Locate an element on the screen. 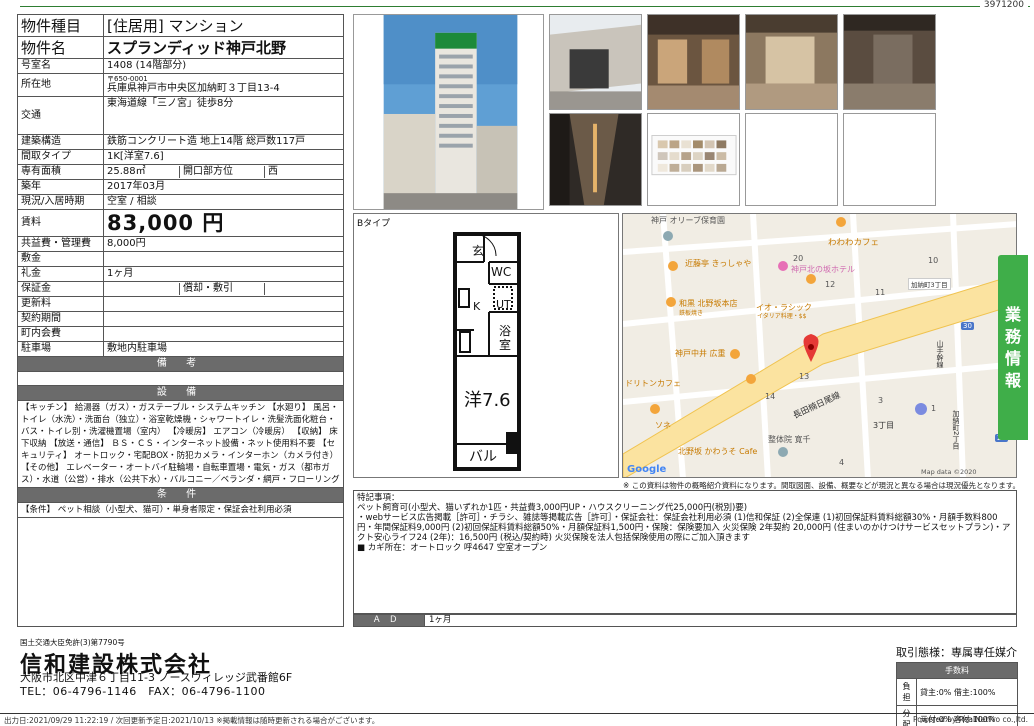  building-photo is located at coordinates (448, 112).